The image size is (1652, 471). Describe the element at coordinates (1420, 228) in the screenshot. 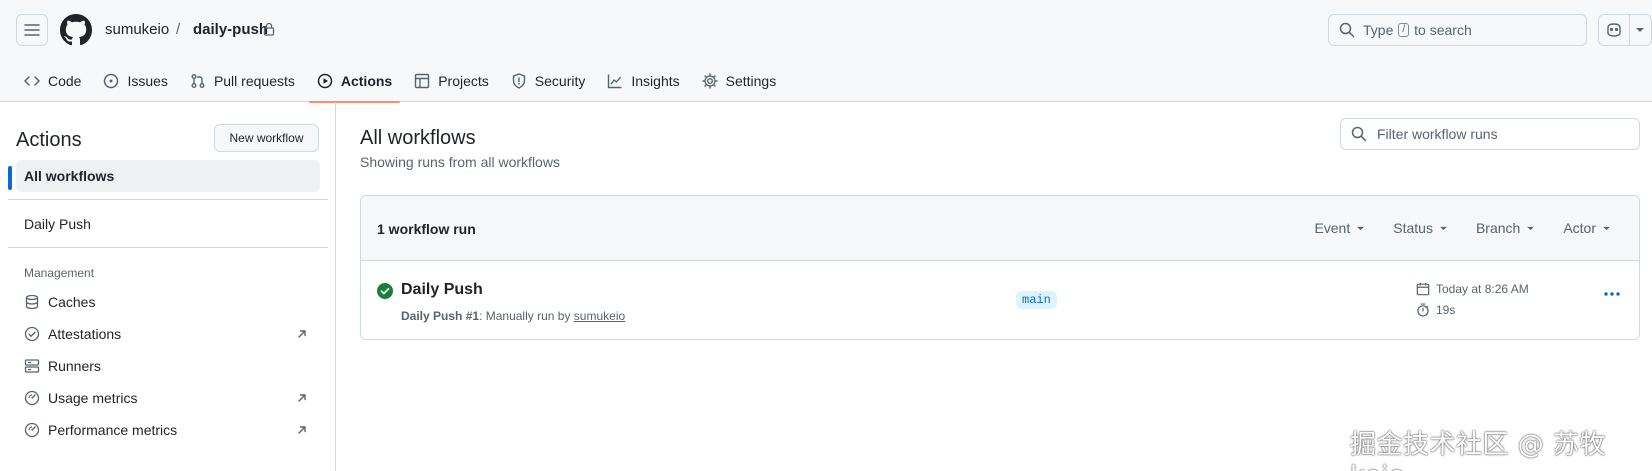

I see `status-filter: Status` at that location.